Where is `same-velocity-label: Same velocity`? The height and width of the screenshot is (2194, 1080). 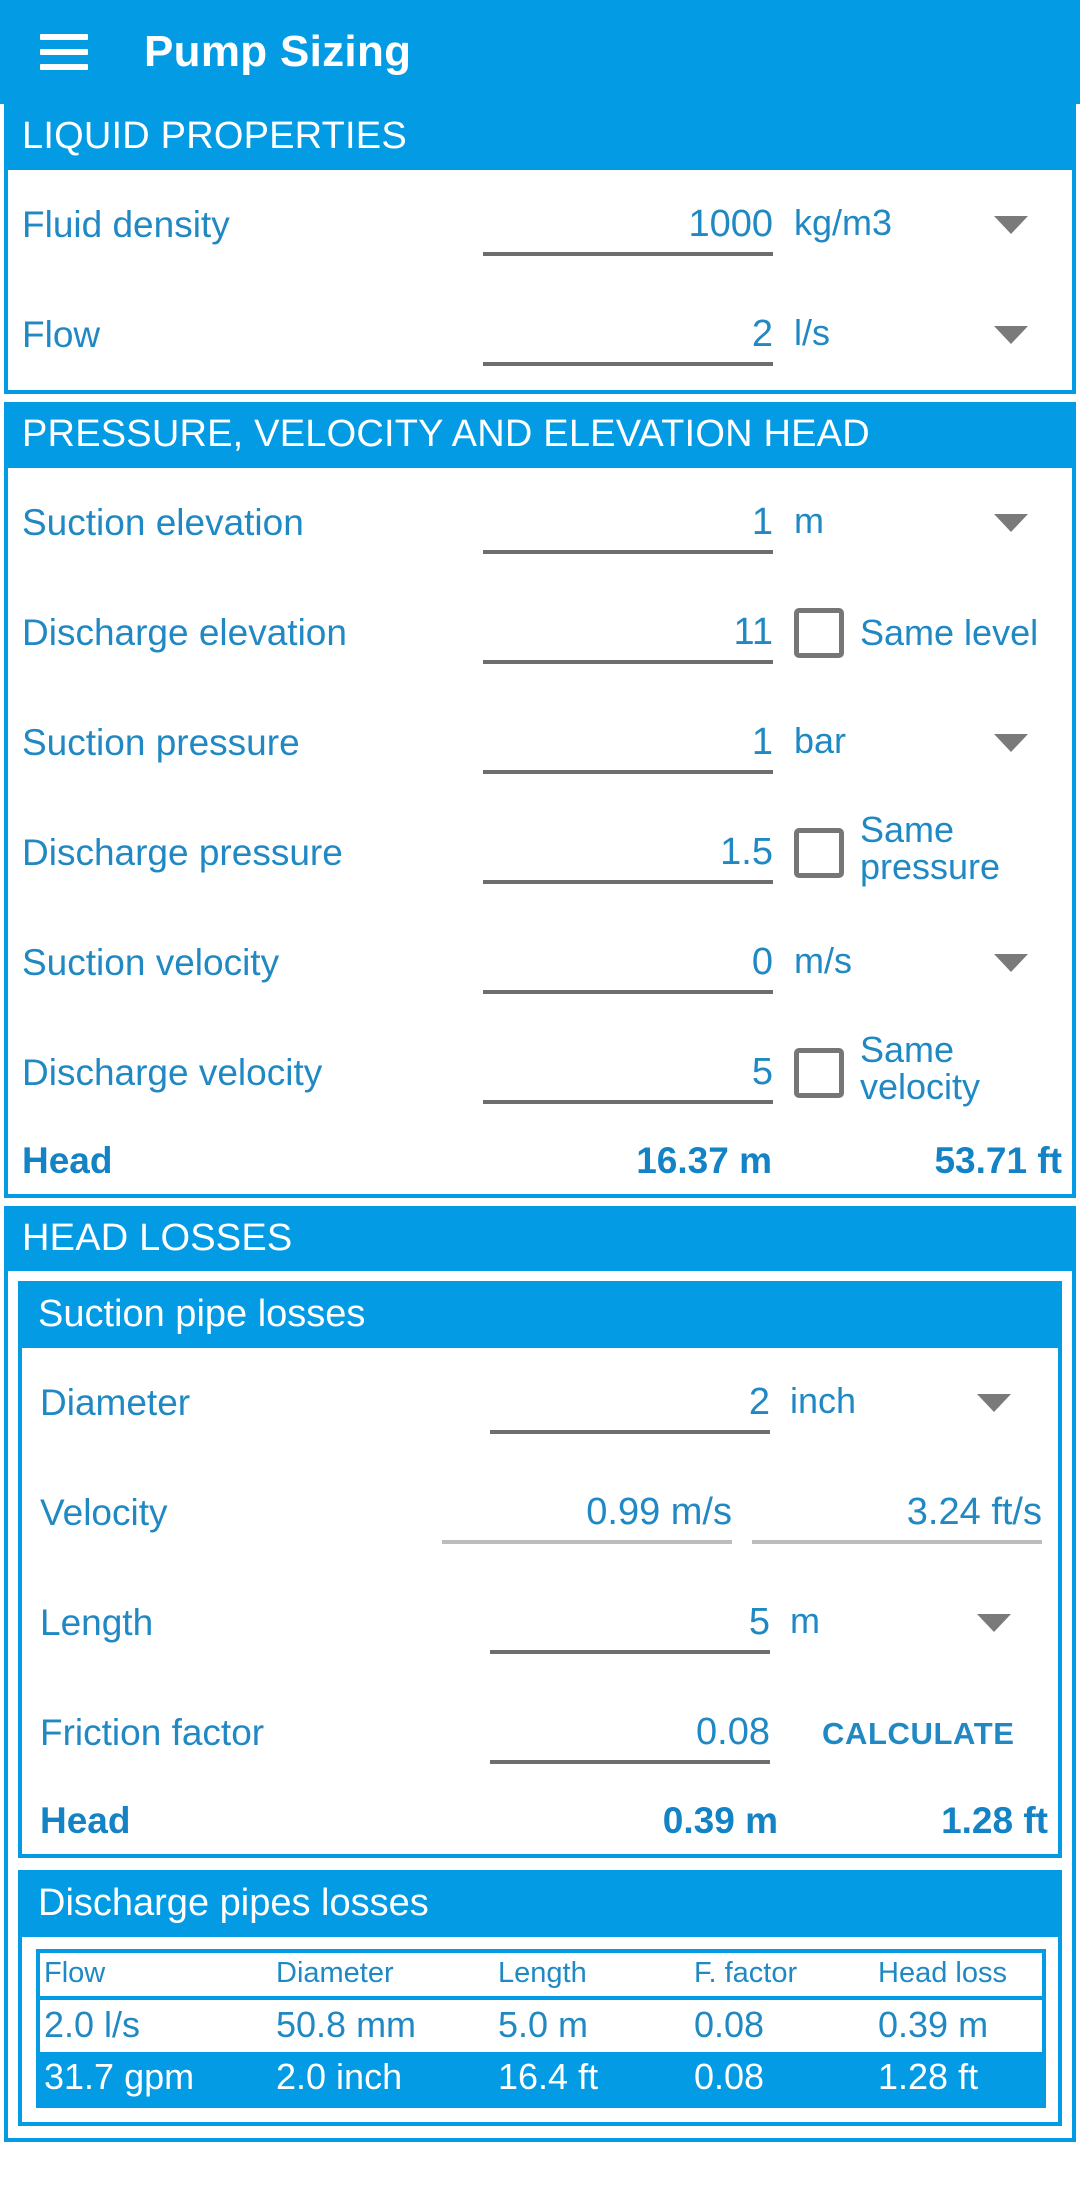
same-velocity-label: Same velocity is located at coordinates (920, 1068).